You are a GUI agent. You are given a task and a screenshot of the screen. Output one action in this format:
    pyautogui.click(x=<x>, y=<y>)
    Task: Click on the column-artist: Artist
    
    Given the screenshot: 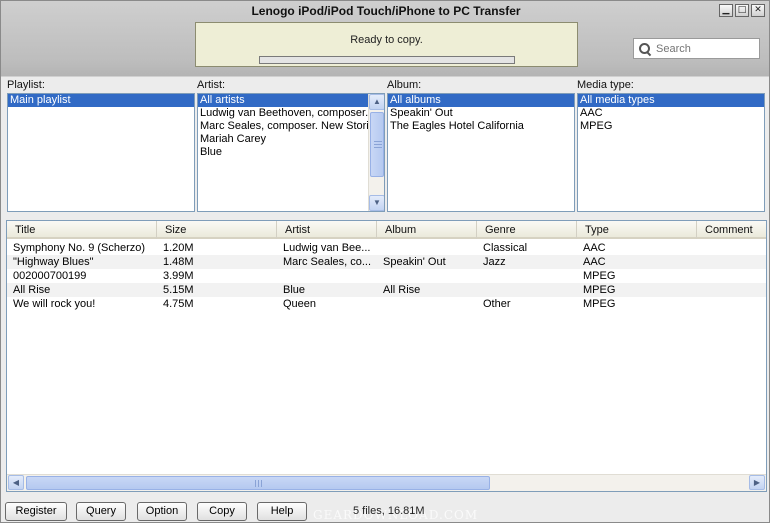 What is the action you would take?
    pyautogui.click(x=327, y=230)
    